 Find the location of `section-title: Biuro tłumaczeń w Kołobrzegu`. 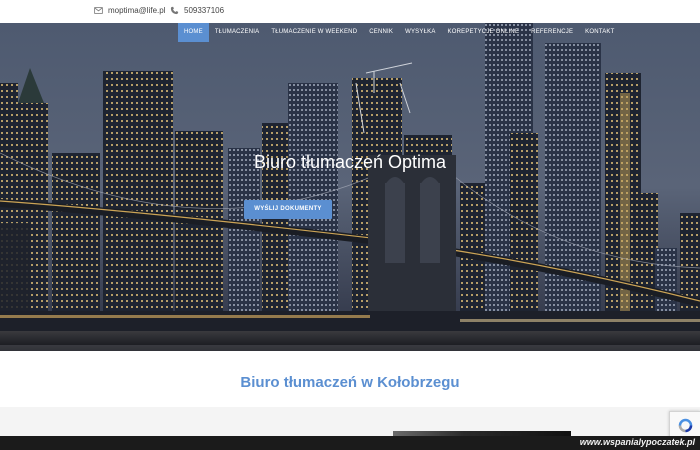

section-title: Biuro tłumaczeń w Kołobrzegu is located at coordinates (350, 382).